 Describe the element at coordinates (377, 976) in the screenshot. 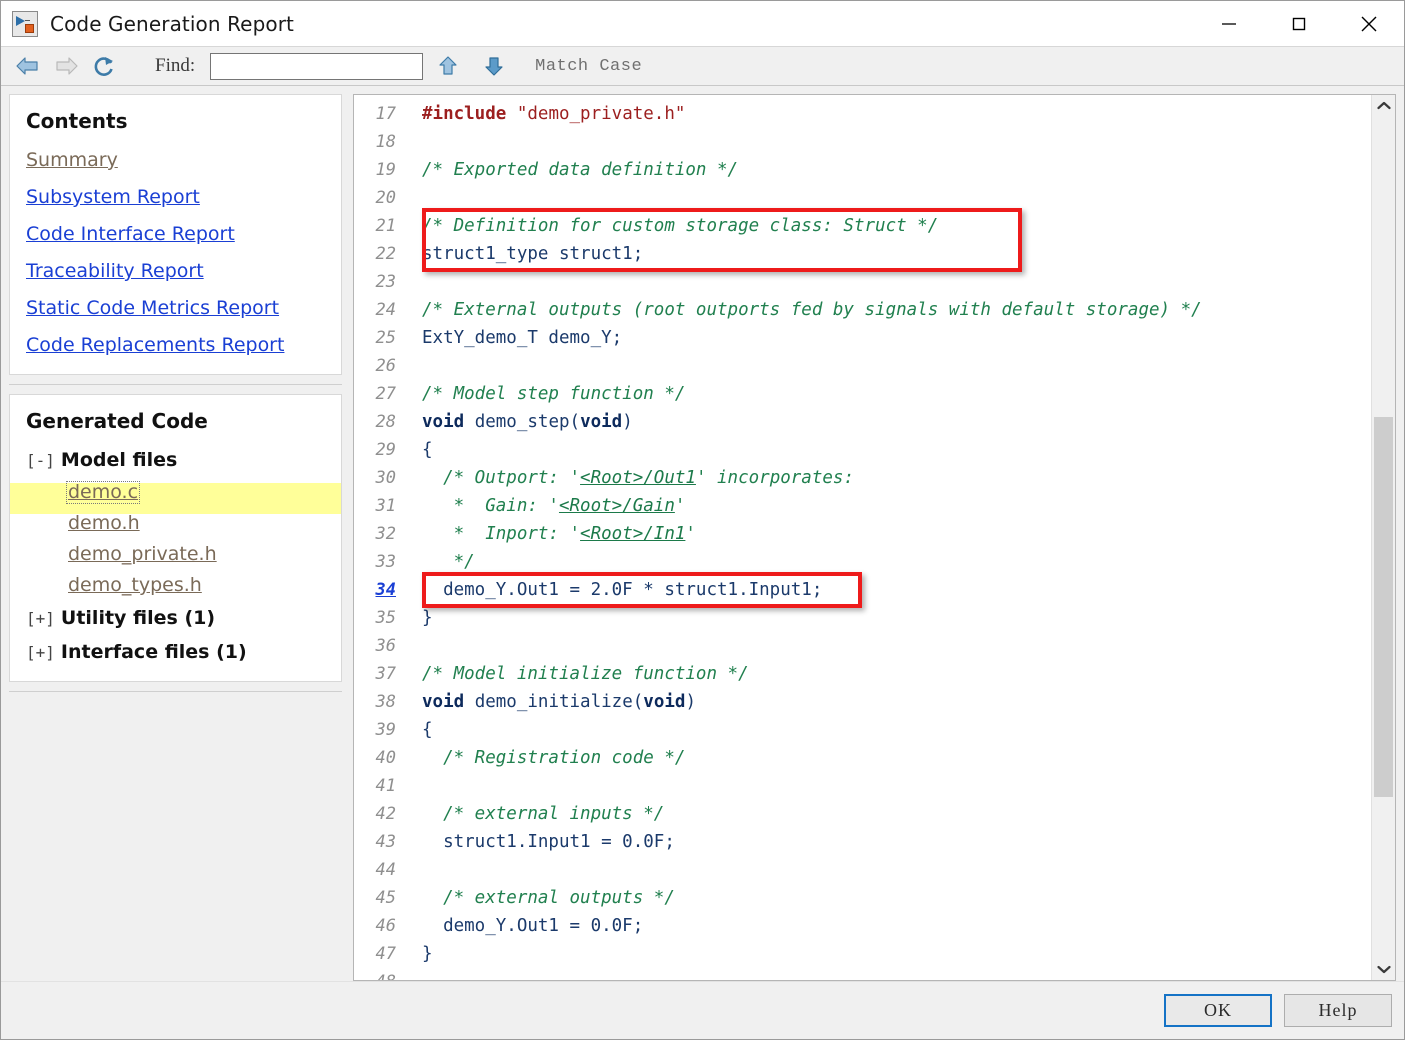

I see `code-line-number: 48` at that location.